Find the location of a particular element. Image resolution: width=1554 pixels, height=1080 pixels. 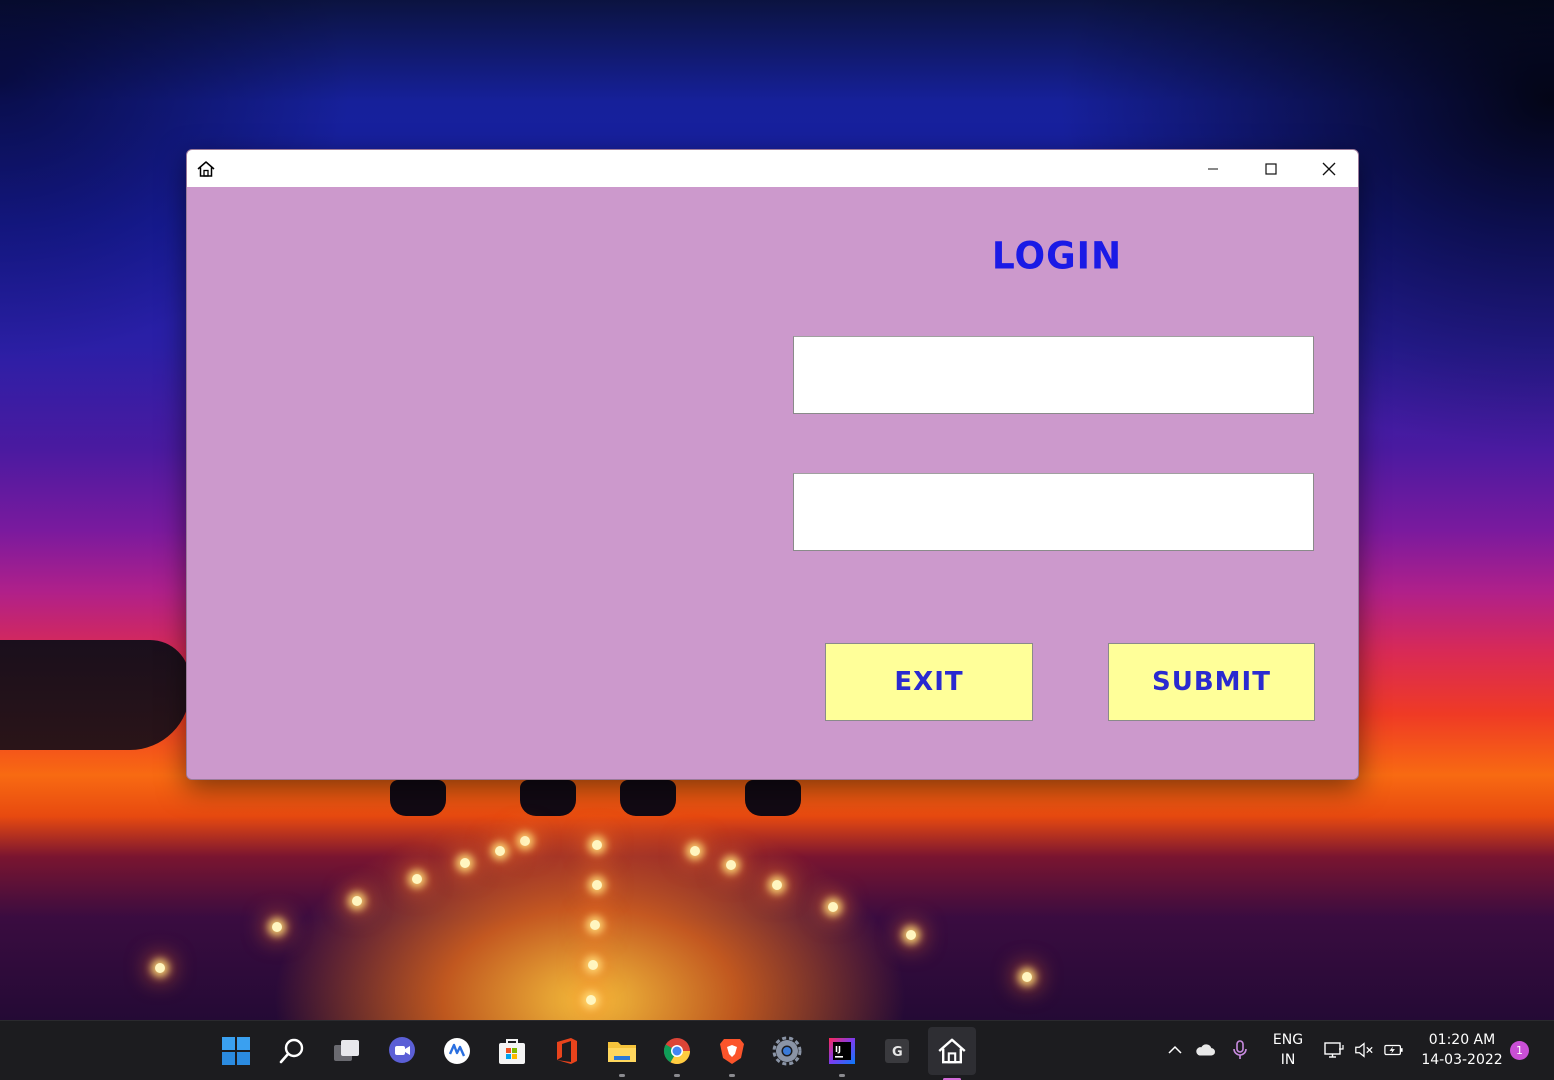

store-icon is located at coordinates (512, 1051).